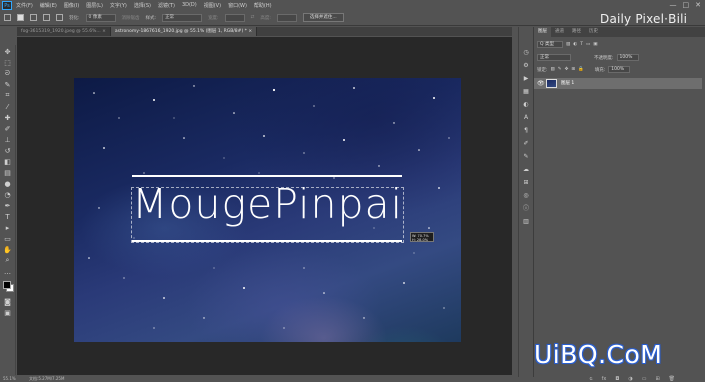 The height and width of the screenshot is (382, 705). I want to click on filter-smart-icon: ▣, so click(595, 44).